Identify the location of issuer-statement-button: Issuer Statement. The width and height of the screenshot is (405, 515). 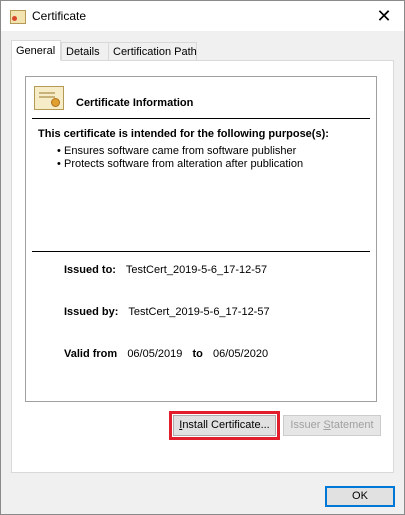
(332, 425).